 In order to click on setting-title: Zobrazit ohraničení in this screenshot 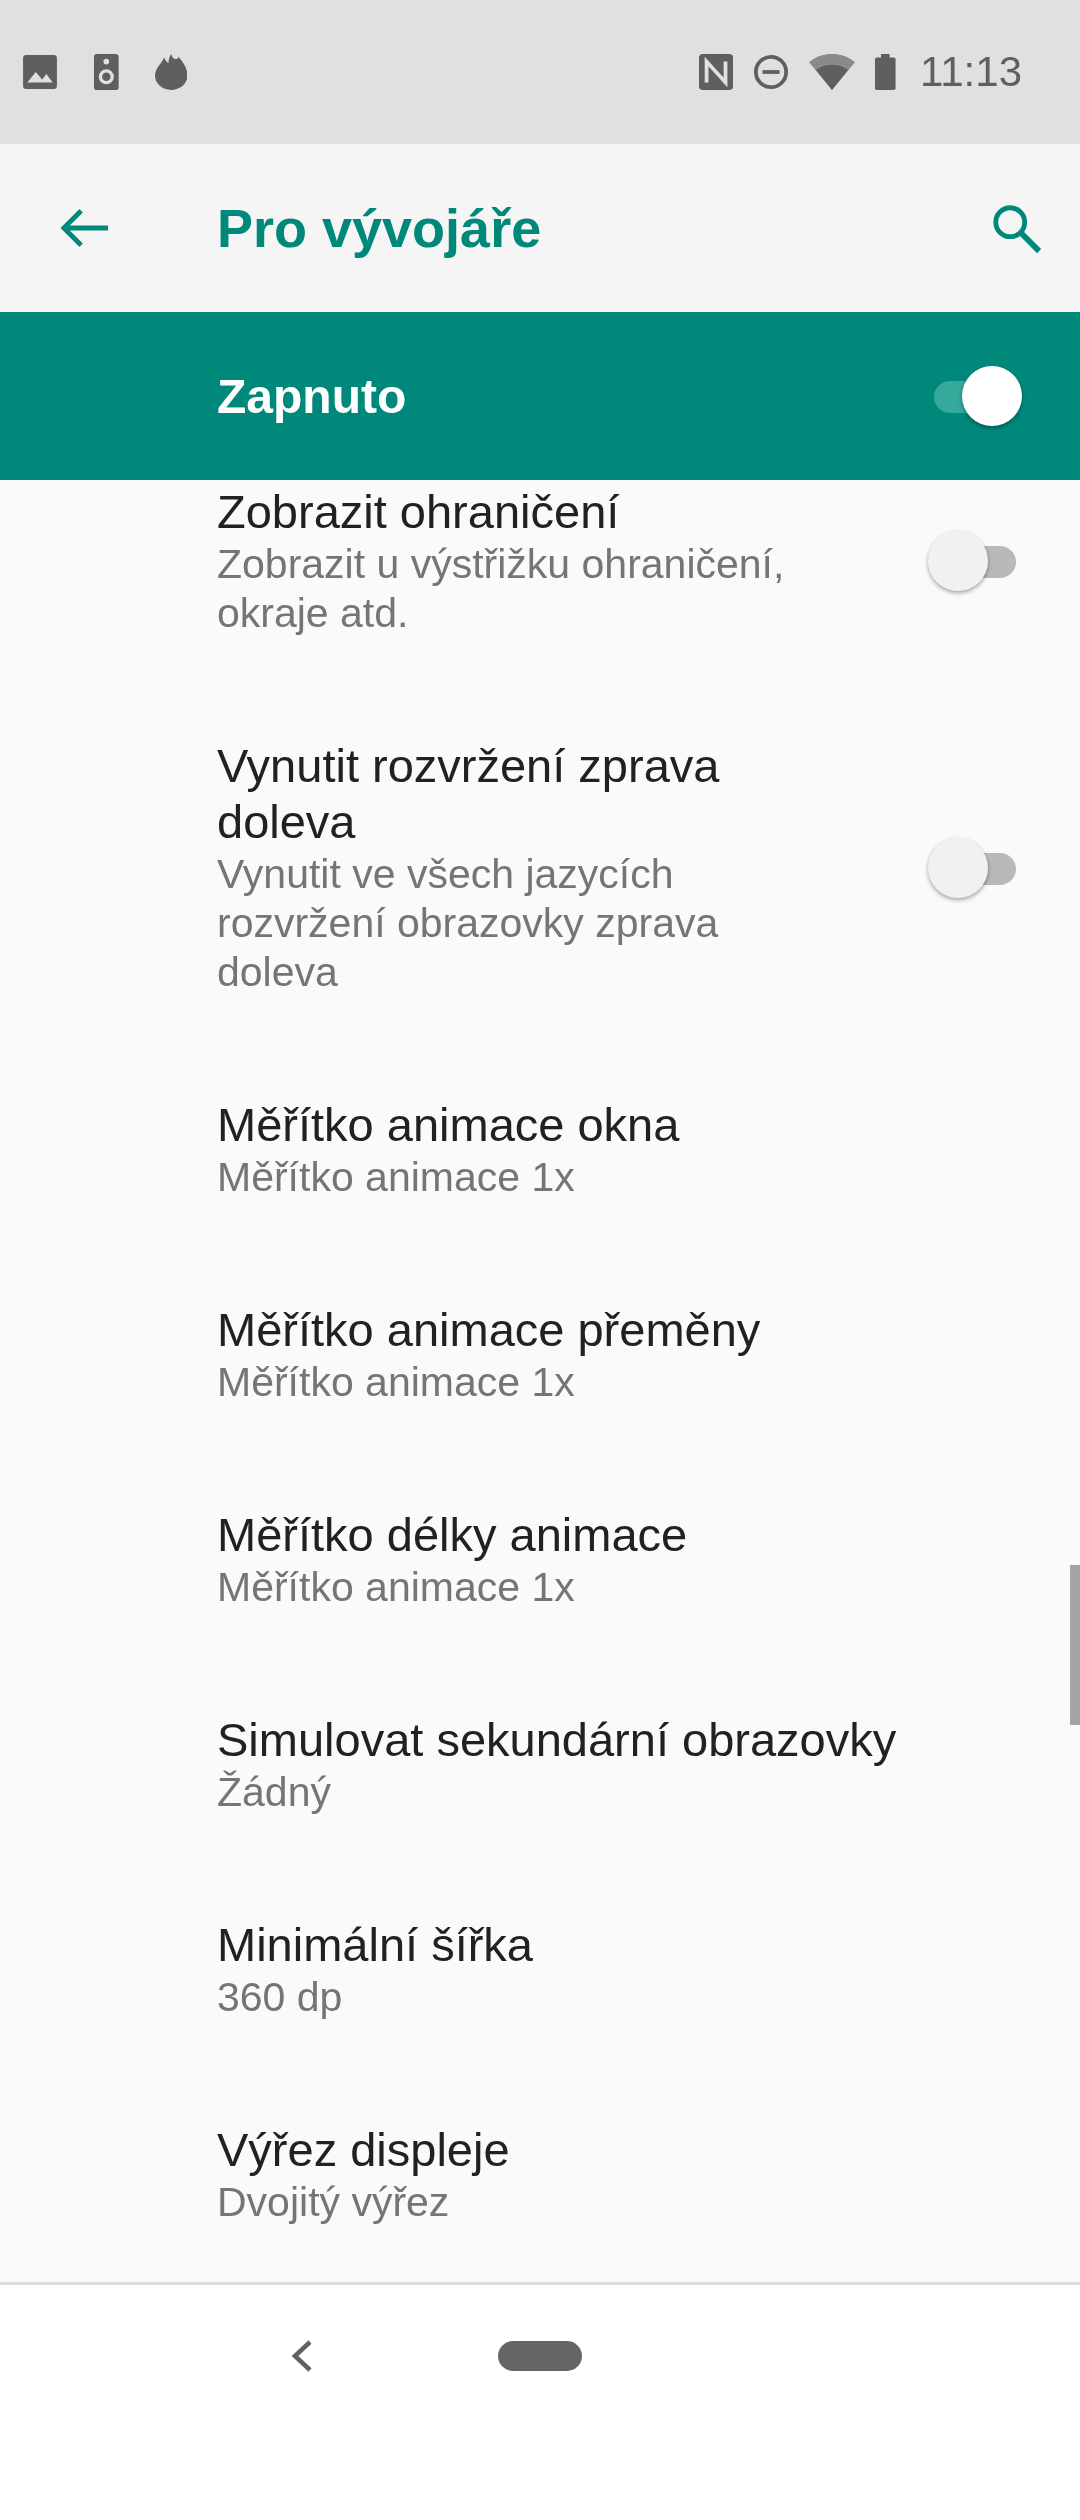, I will do `click(497, 512)`.